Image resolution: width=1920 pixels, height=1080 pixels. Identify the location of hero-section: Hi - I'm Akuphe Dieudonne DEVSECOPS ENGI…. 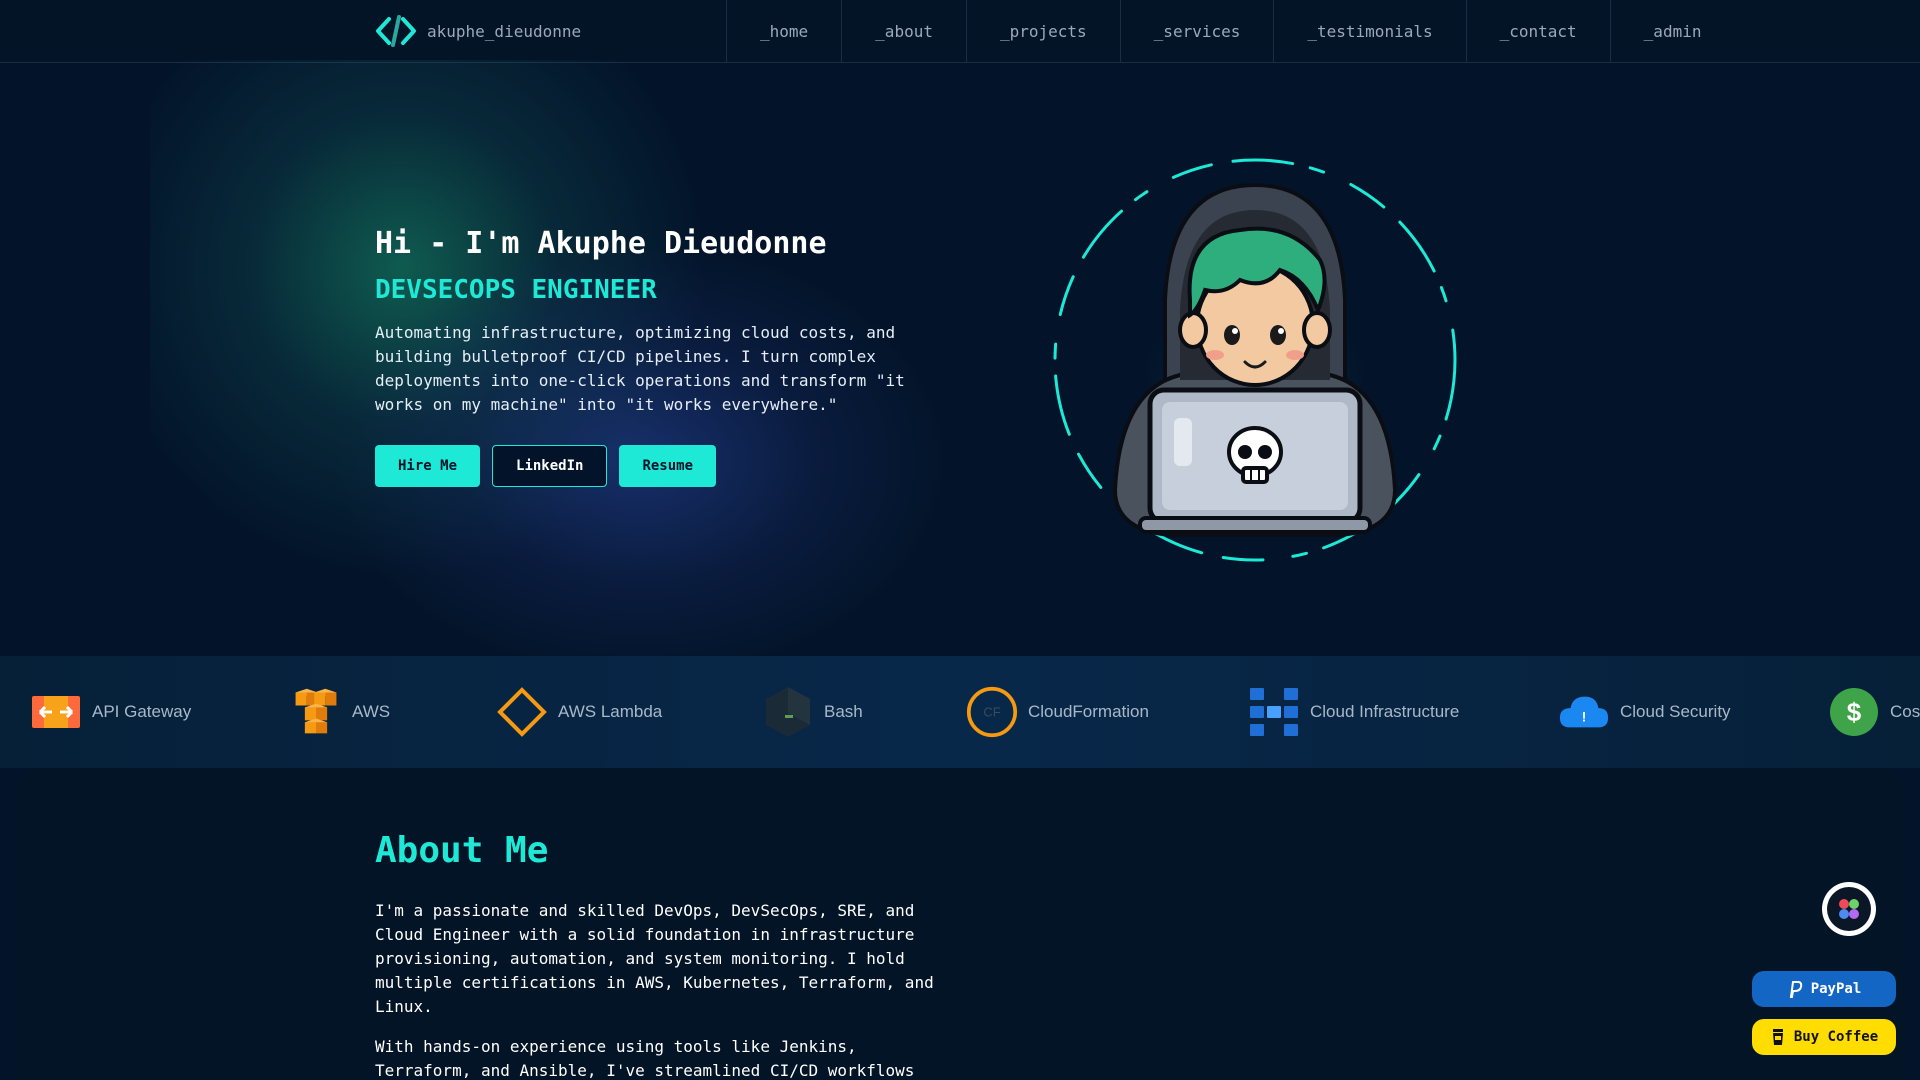
(675, 356).